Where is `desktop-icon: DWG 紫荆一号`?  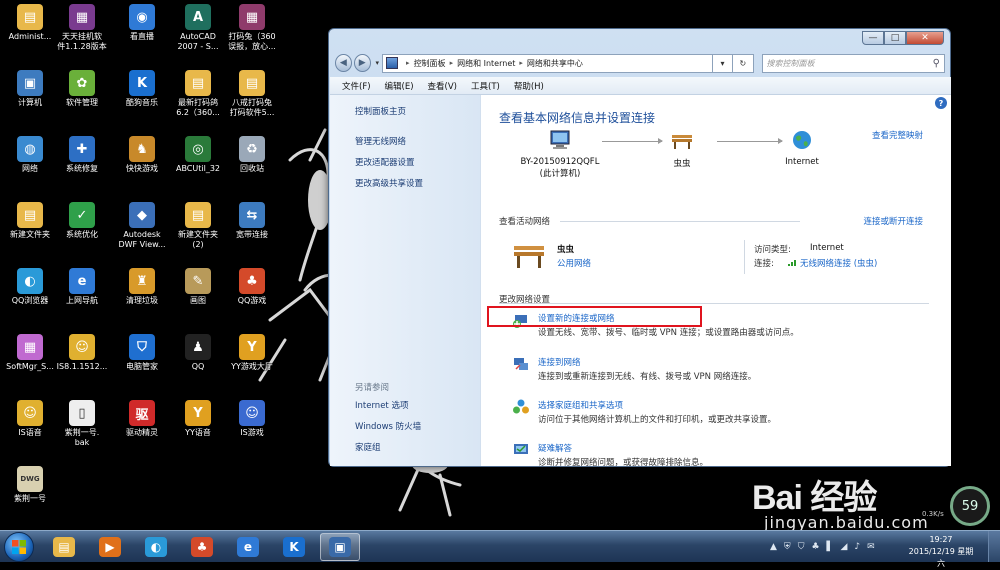 desktop-icon: DWG 紫荆一号 is located at coordinates (30, 492).